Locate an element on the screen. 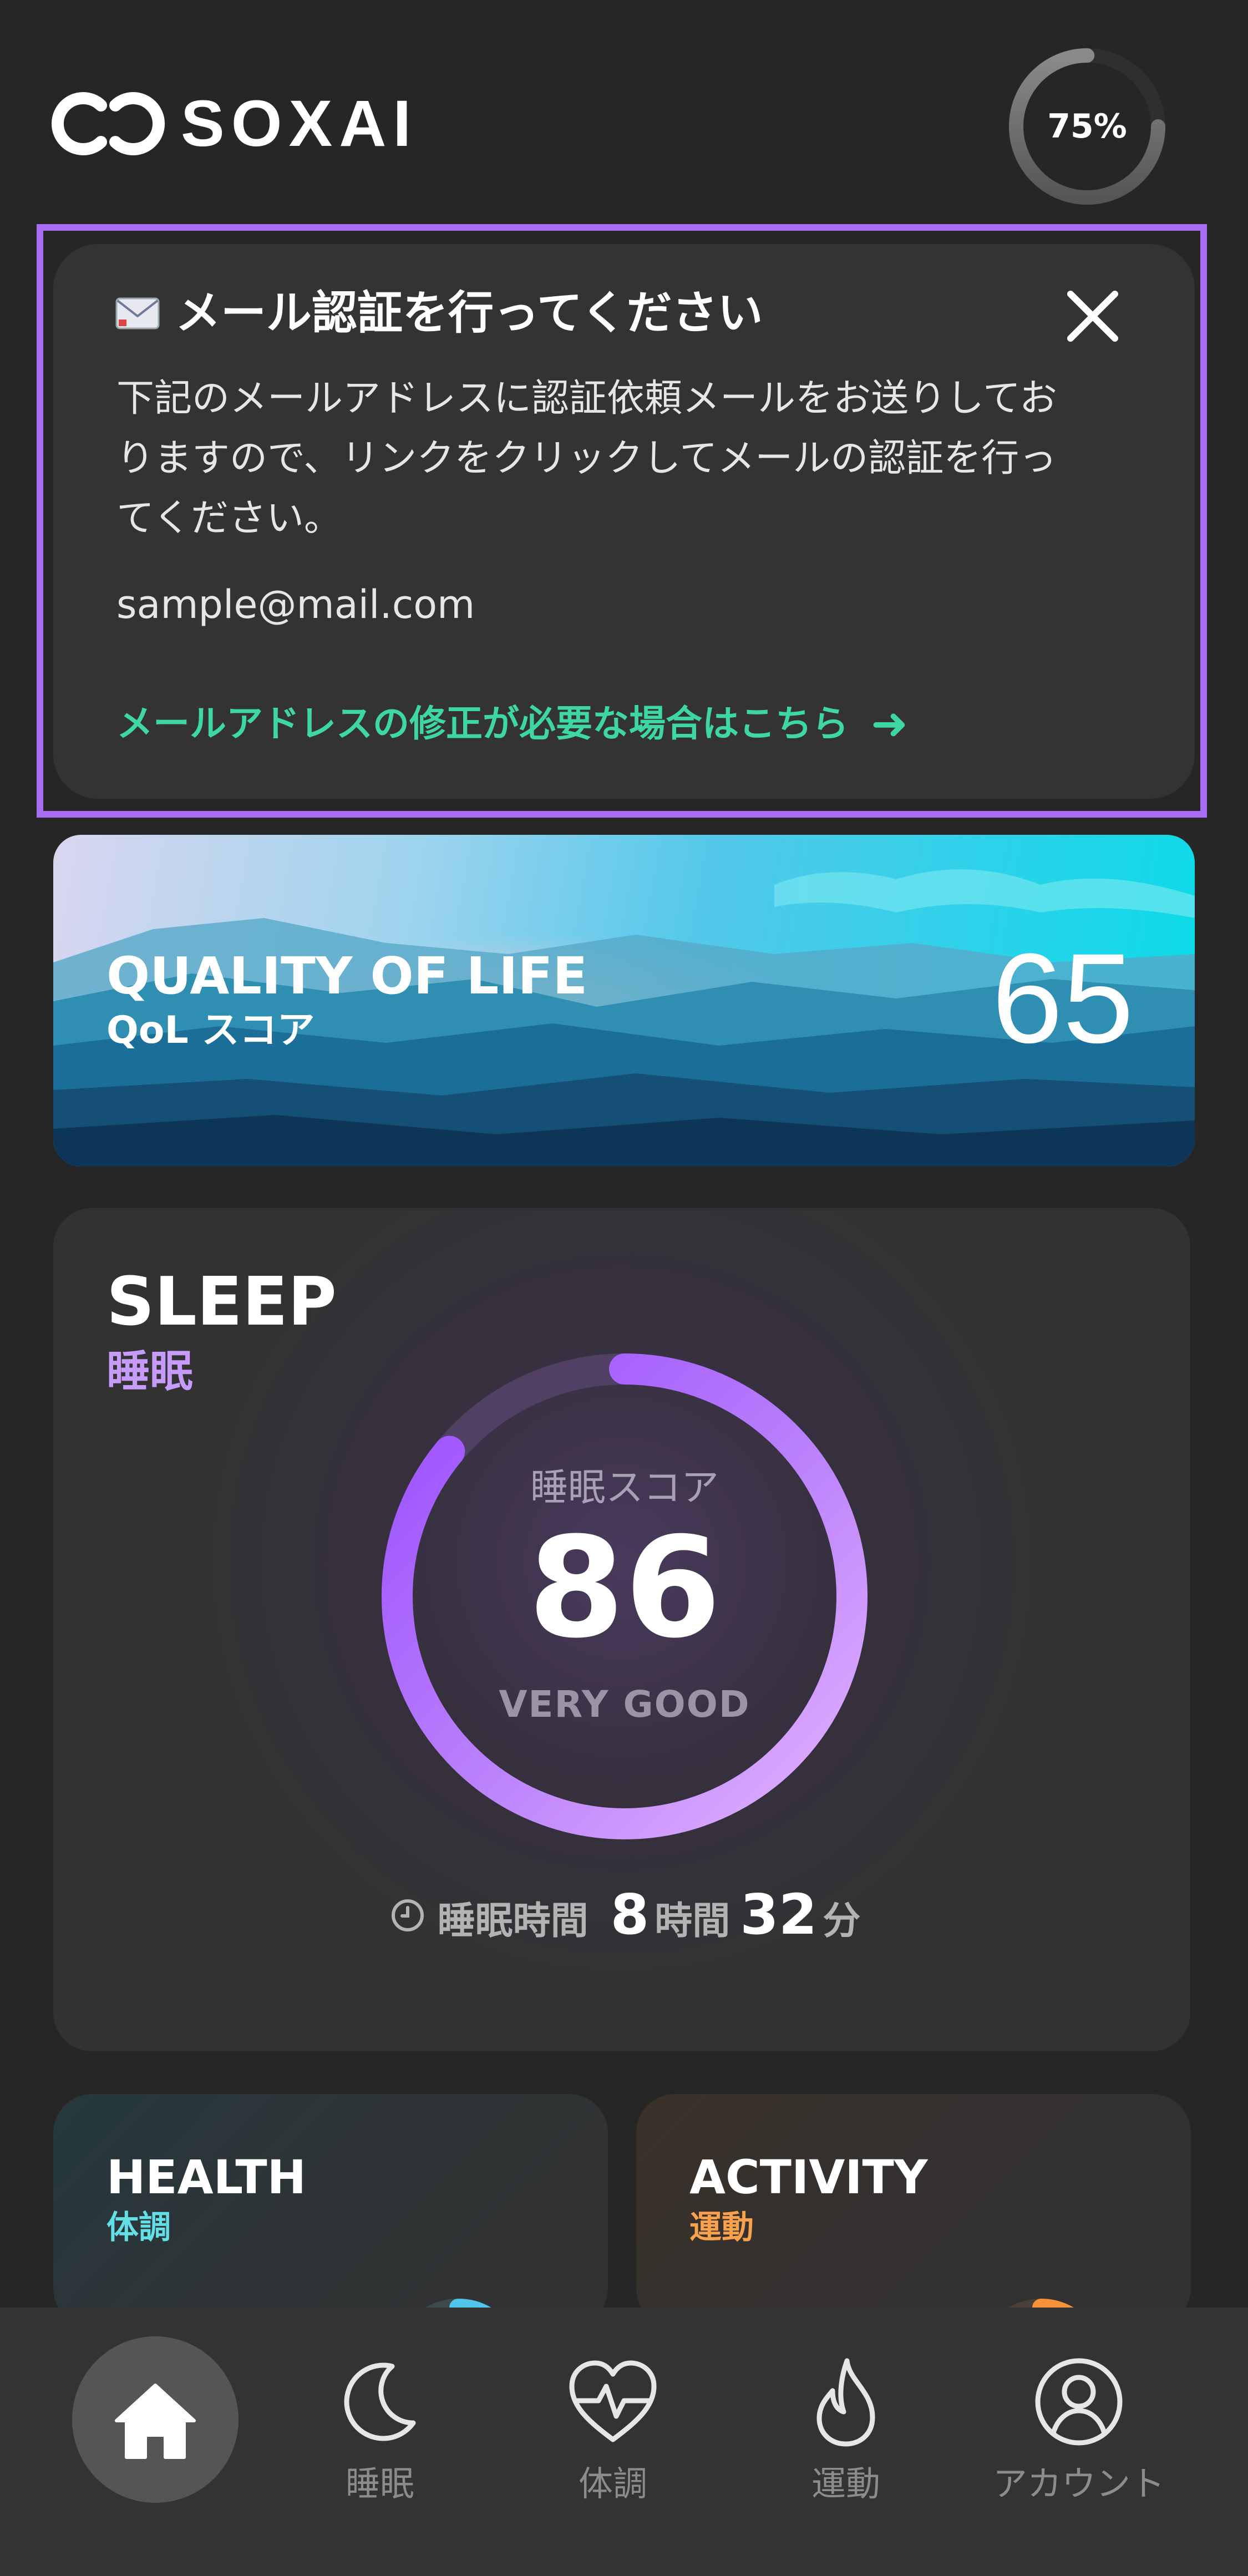 The width and height of the screenshot is (1248, 2576). account-icon is located at coordinates (1079, 2402).